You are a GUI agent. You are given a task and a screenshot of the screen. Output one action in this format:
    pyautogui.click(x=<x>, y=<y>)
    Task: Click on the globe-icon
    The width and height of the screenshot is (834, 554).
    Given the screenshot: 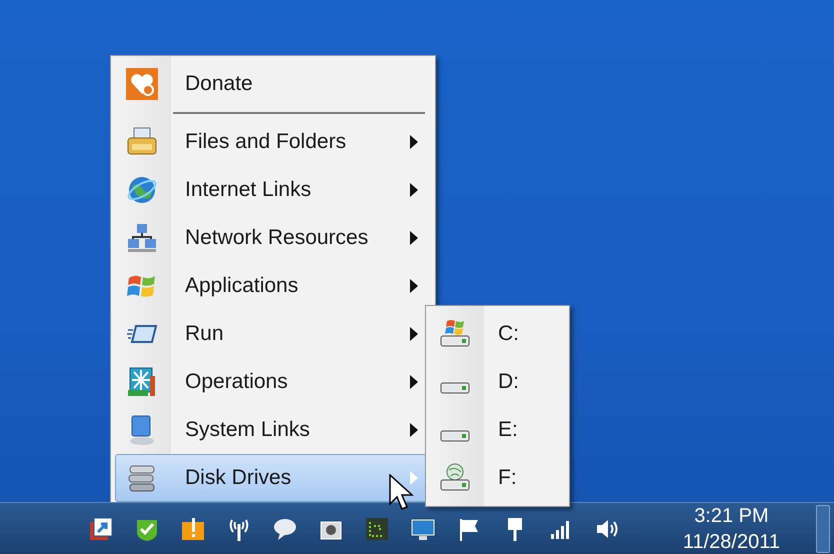 What is the action you would take?
    pyautogui.click(x=142, y=190)
    